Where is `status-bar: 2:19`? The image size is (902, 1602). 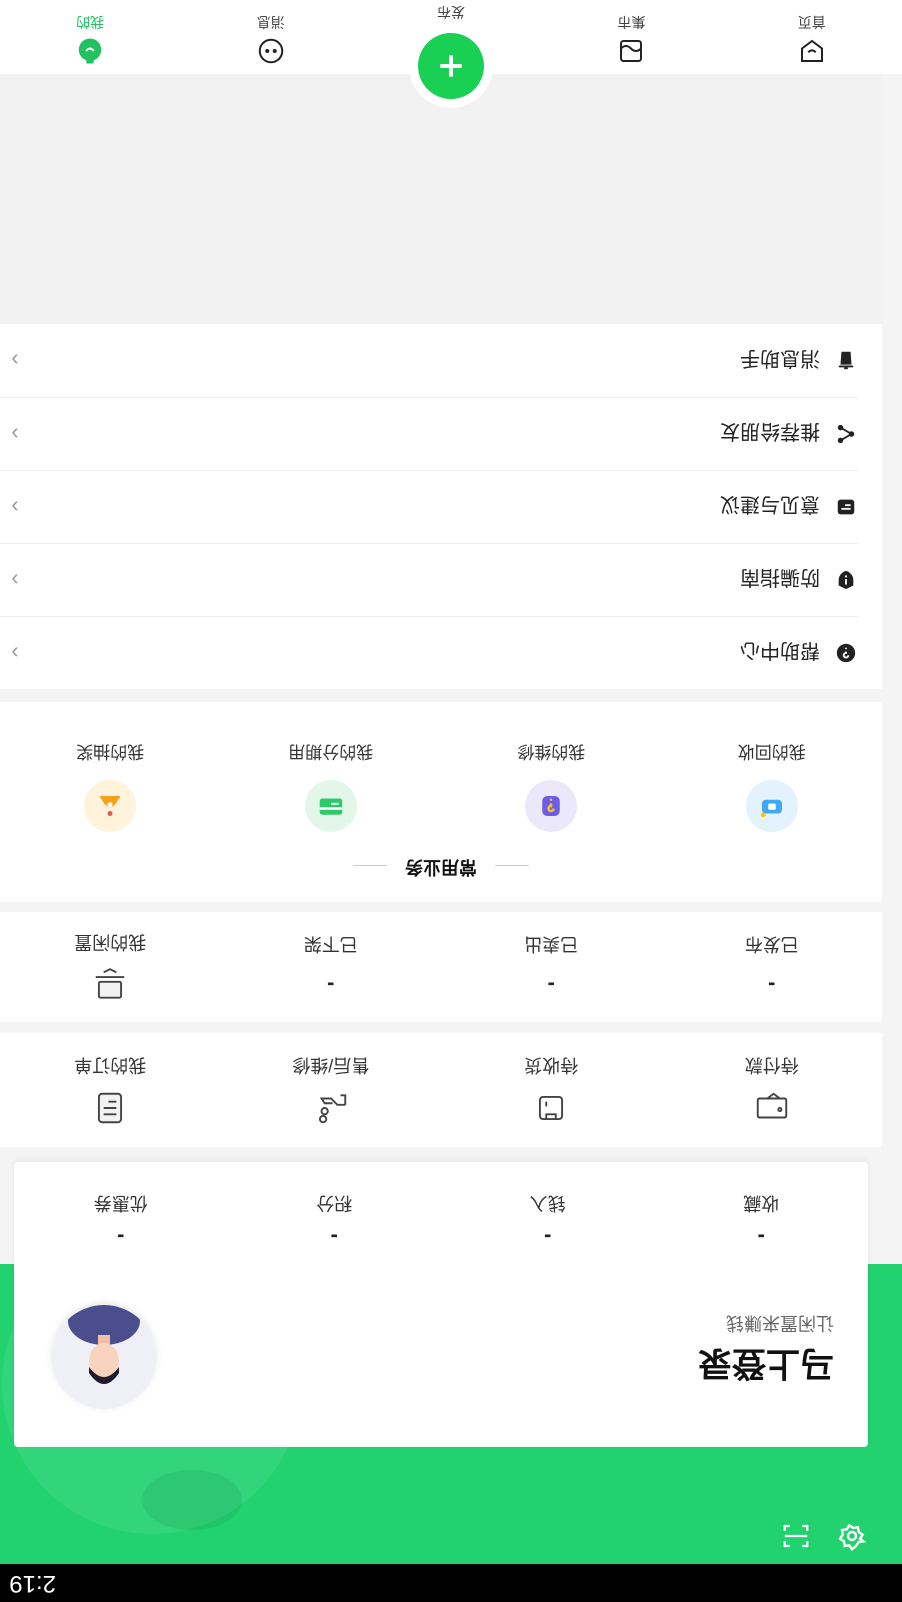
status-bar: 2:19 is located at coordinates (451, 1583).